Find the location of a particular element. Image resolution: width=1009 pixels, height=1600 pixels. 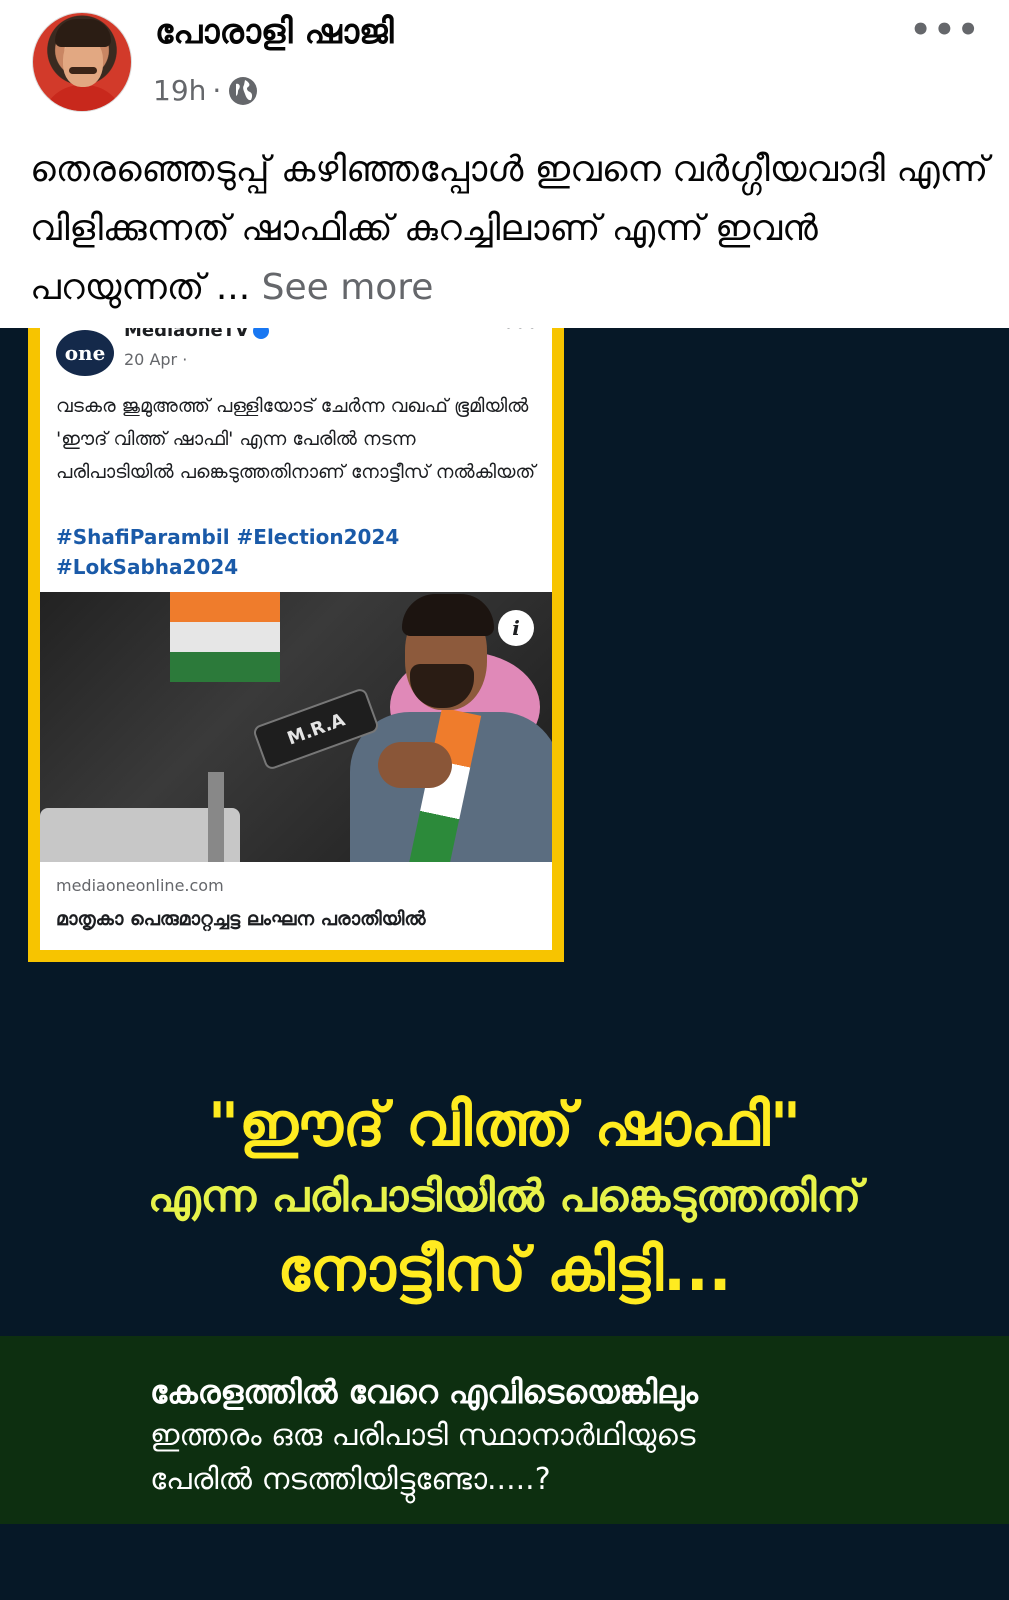

see-more-link: See more is located at coordinates (348, 287).